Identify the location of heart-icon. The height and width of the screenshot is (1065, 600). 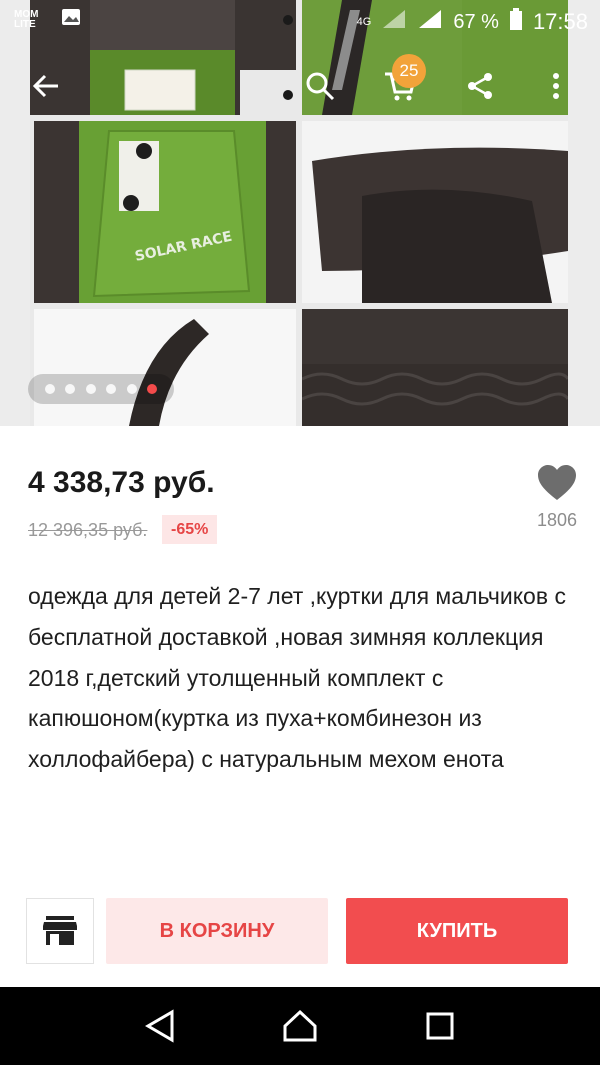
(557, 482).